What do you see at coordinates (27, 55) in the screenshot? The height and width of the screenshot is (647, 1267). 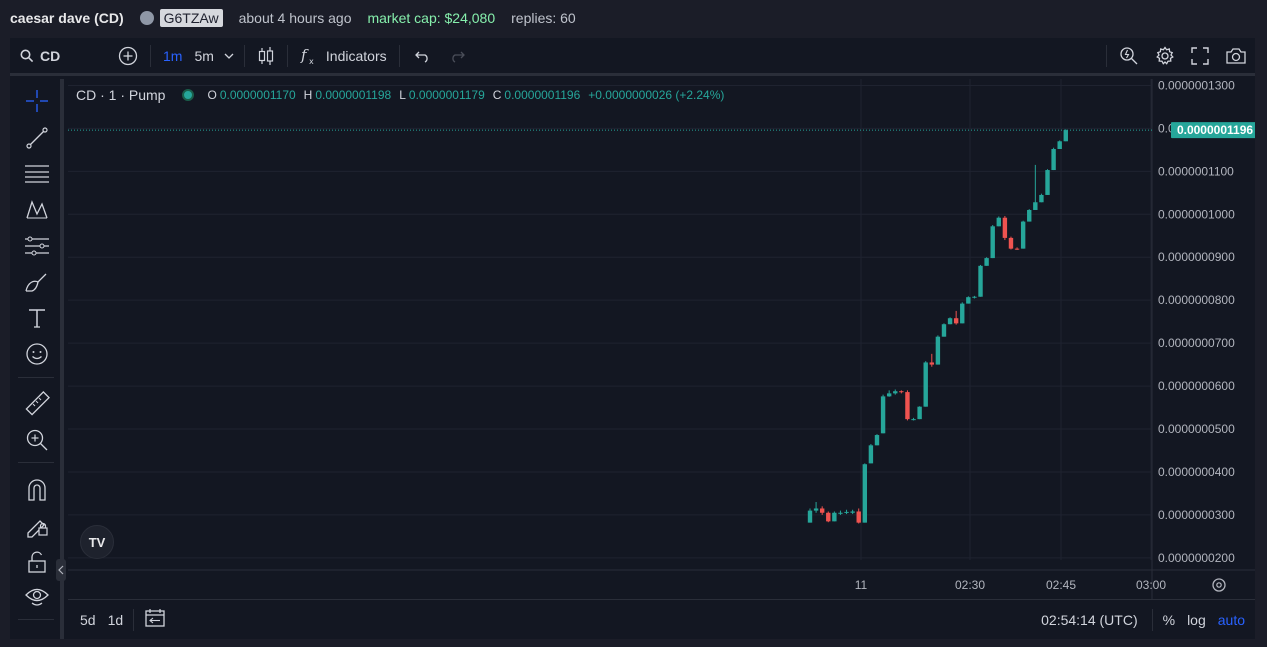 I see `search-icon` at bounding box center [27, 55].